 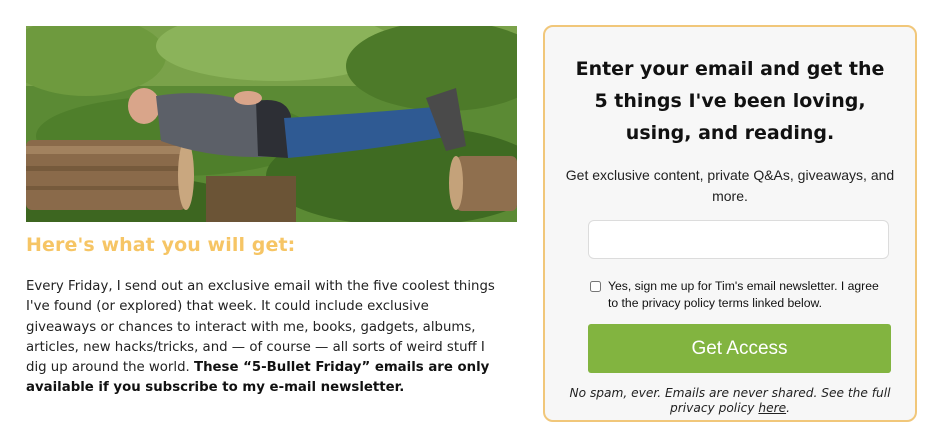 What do you see at coordinates (788, 408) in the screenshot?
I see `disclaimer-end: .` at bounding box center [788, 408].